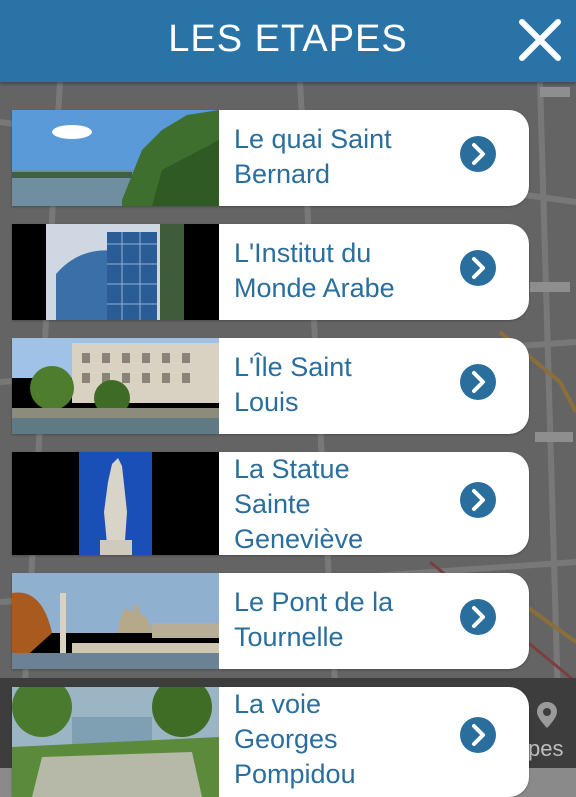  I want to click on step-title-line: Geneviève, so click(299, 539).